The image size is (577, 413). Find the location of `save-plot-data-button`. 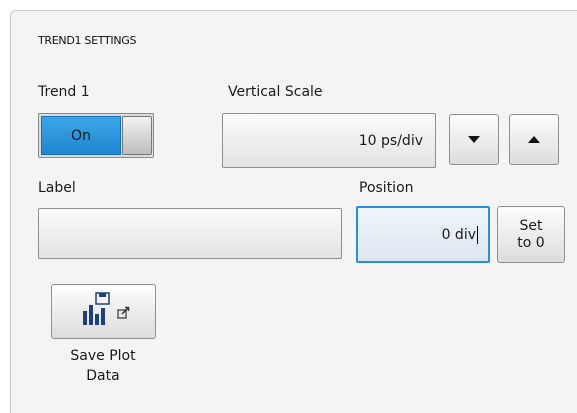

save-plot-data-button is located at coordinates (103, 311).